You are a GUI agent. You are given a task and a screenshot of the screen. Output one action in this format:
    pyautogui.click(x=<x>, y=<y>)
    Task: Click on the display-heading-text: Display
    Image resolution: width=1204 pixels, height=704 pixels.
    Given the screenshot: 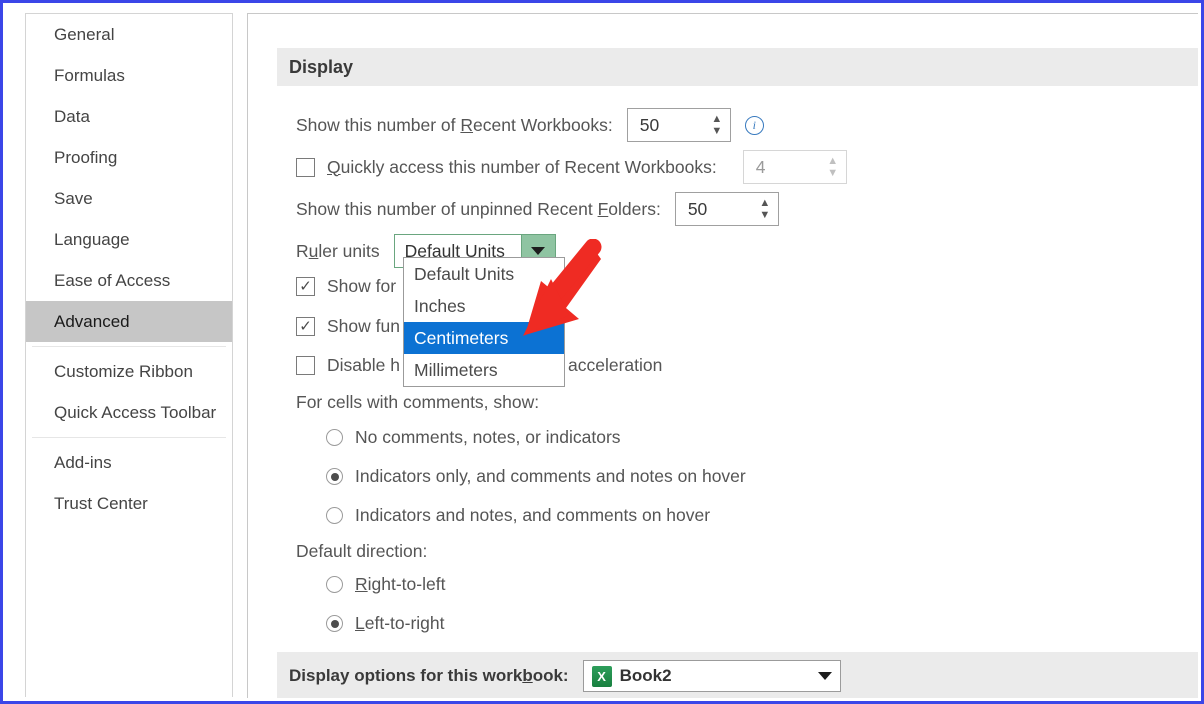 What is the action you would take?
    pyautogui.click(x=321, y=66)
    